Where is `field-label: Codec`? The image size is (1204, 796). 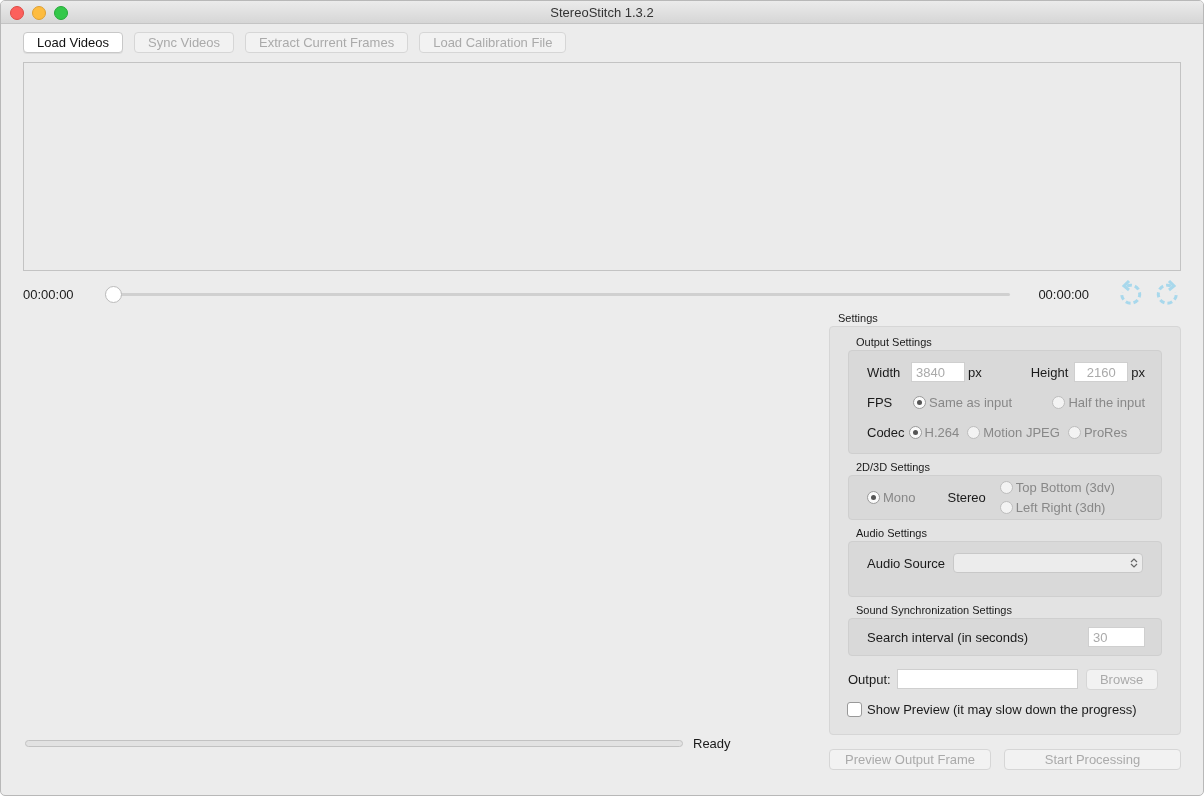
field-label: Codec is located at coordinates (886, 432).